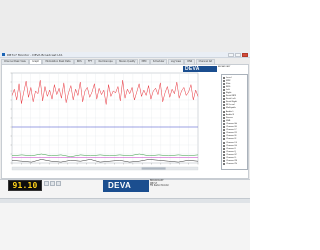  I want to click on legend-label: Channel E, so click(231, 136).